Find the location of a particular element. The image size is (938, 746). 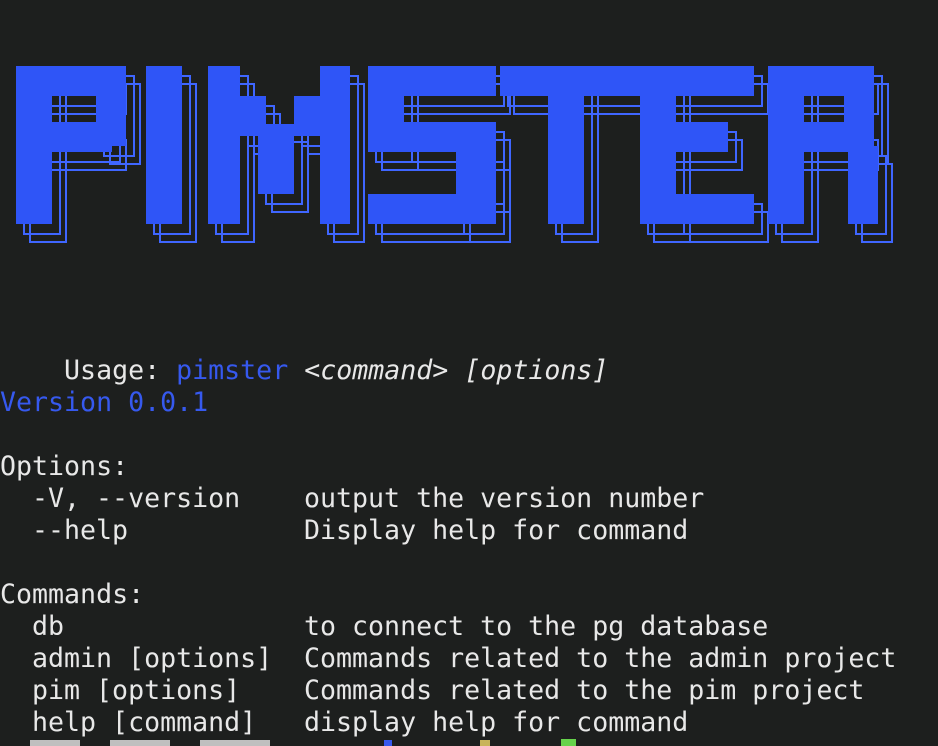

commands-heading: Commands: is located at coordinates (72, 594).